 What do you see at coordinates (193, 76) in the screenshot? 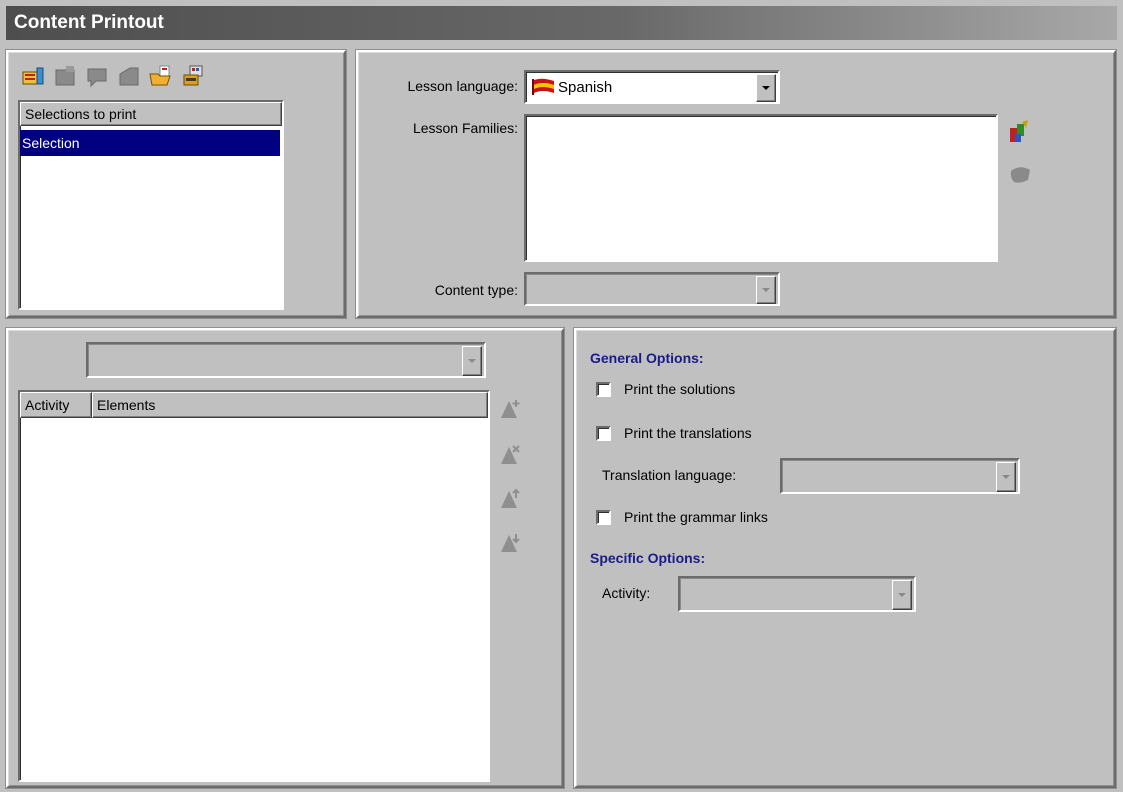
I see `print-icon` at bounding box center [193, 76].